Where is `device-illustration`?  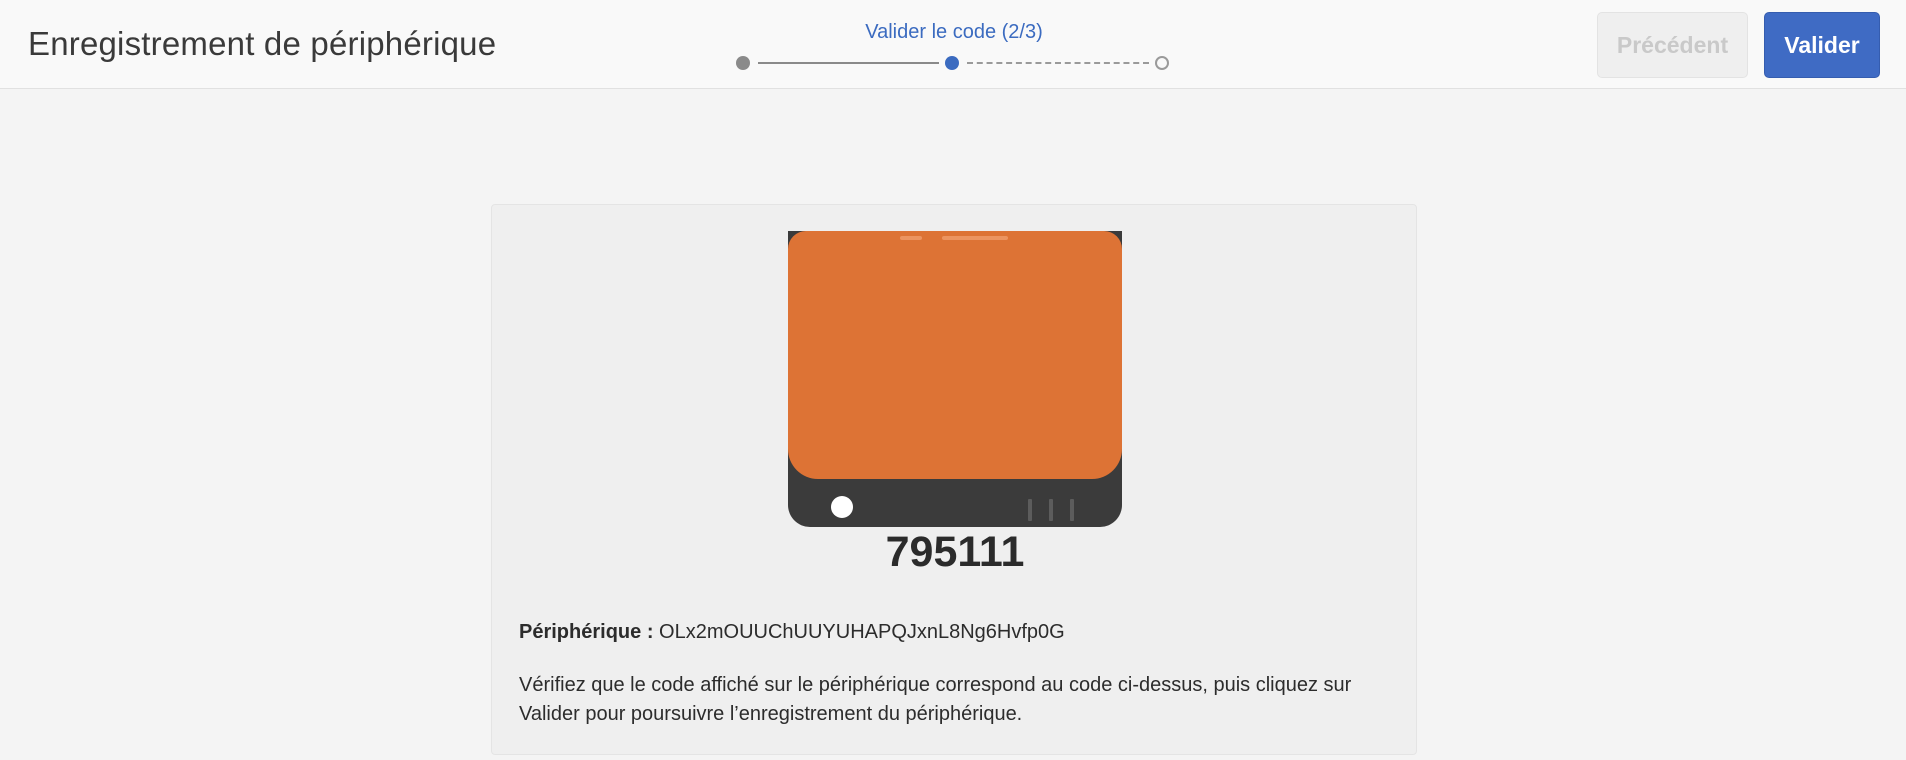 device-illustration is located at coordinates (955, 379).